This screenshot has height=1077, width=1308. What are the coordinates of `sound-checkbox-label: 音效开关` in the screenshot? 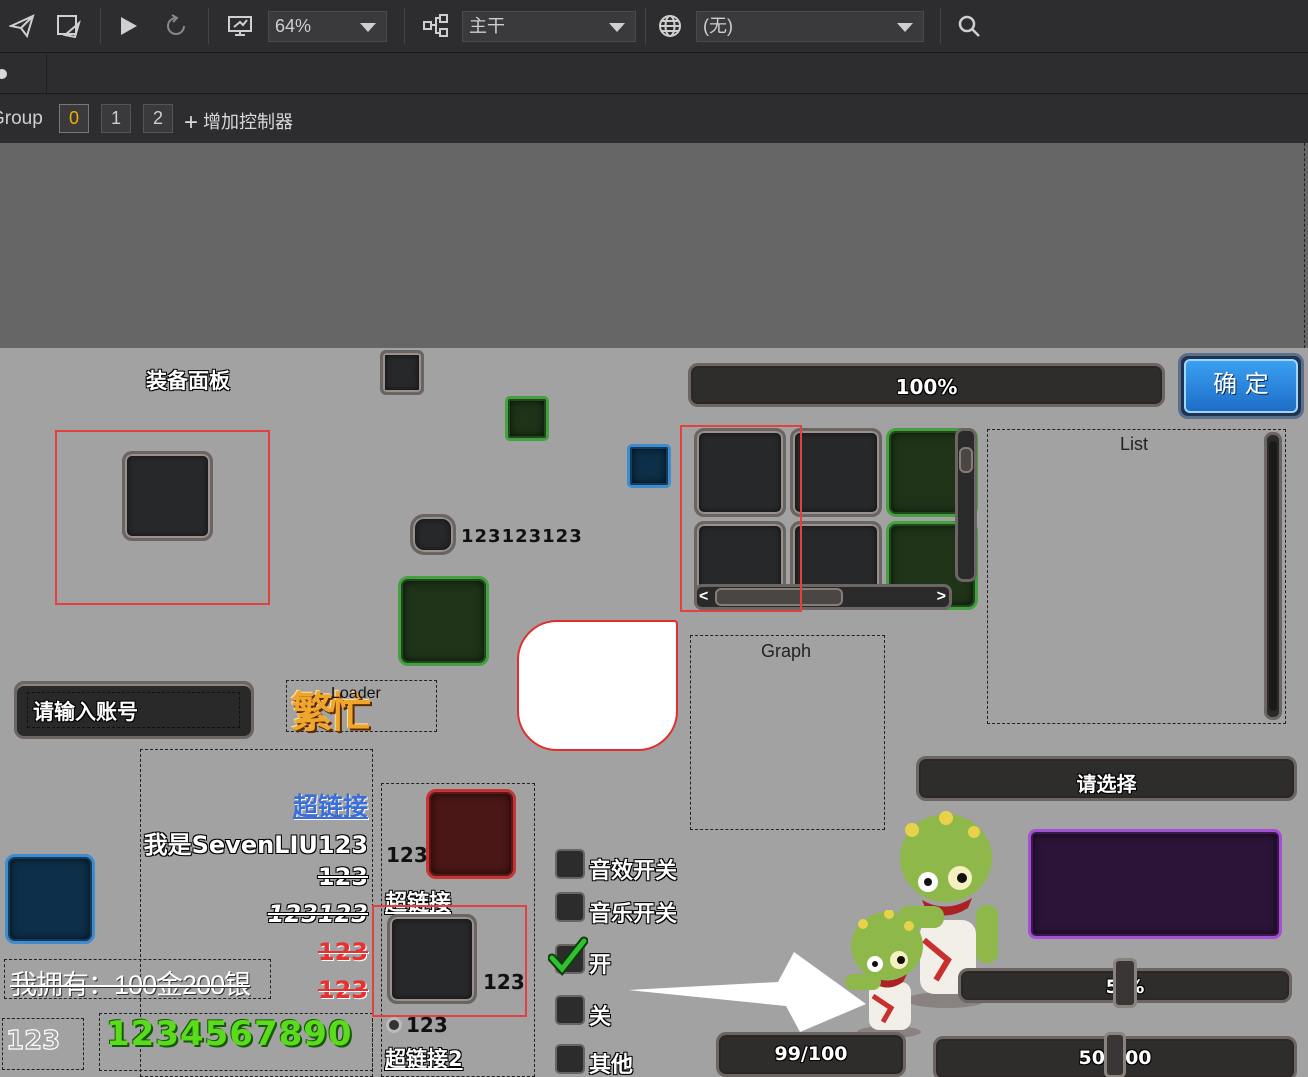 It's located at (633, 871).